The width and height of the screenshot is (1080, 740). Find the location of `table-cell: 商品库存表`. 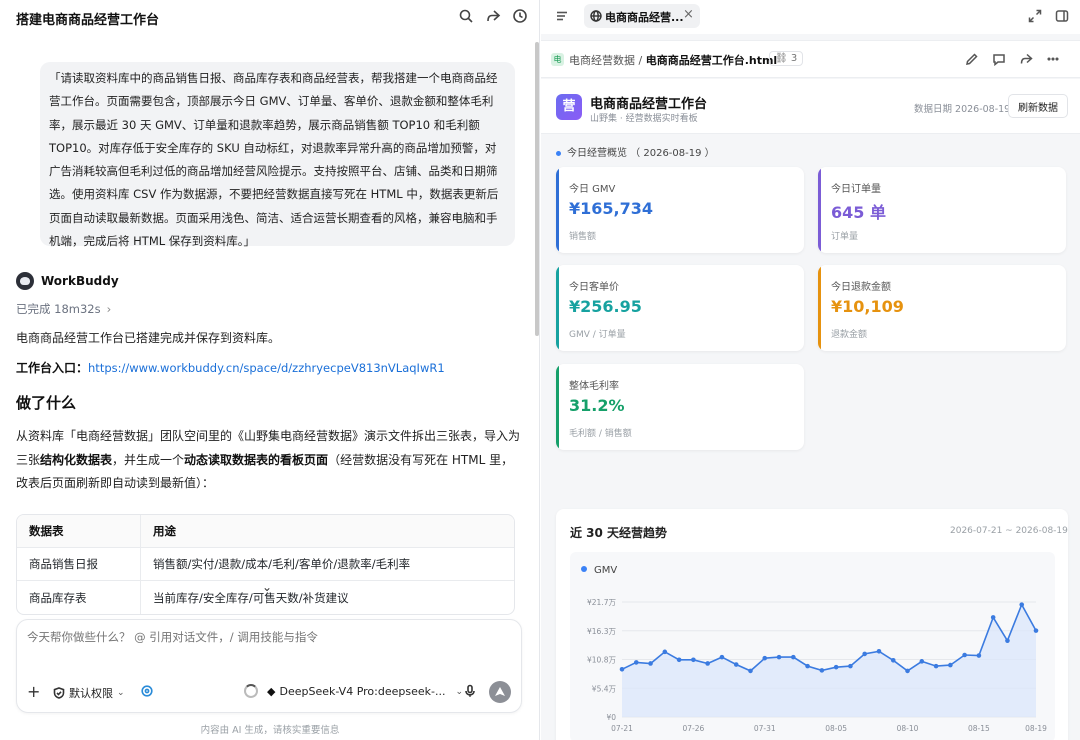

table-cell: 商品库存表 is located at coordinates (79, 597).